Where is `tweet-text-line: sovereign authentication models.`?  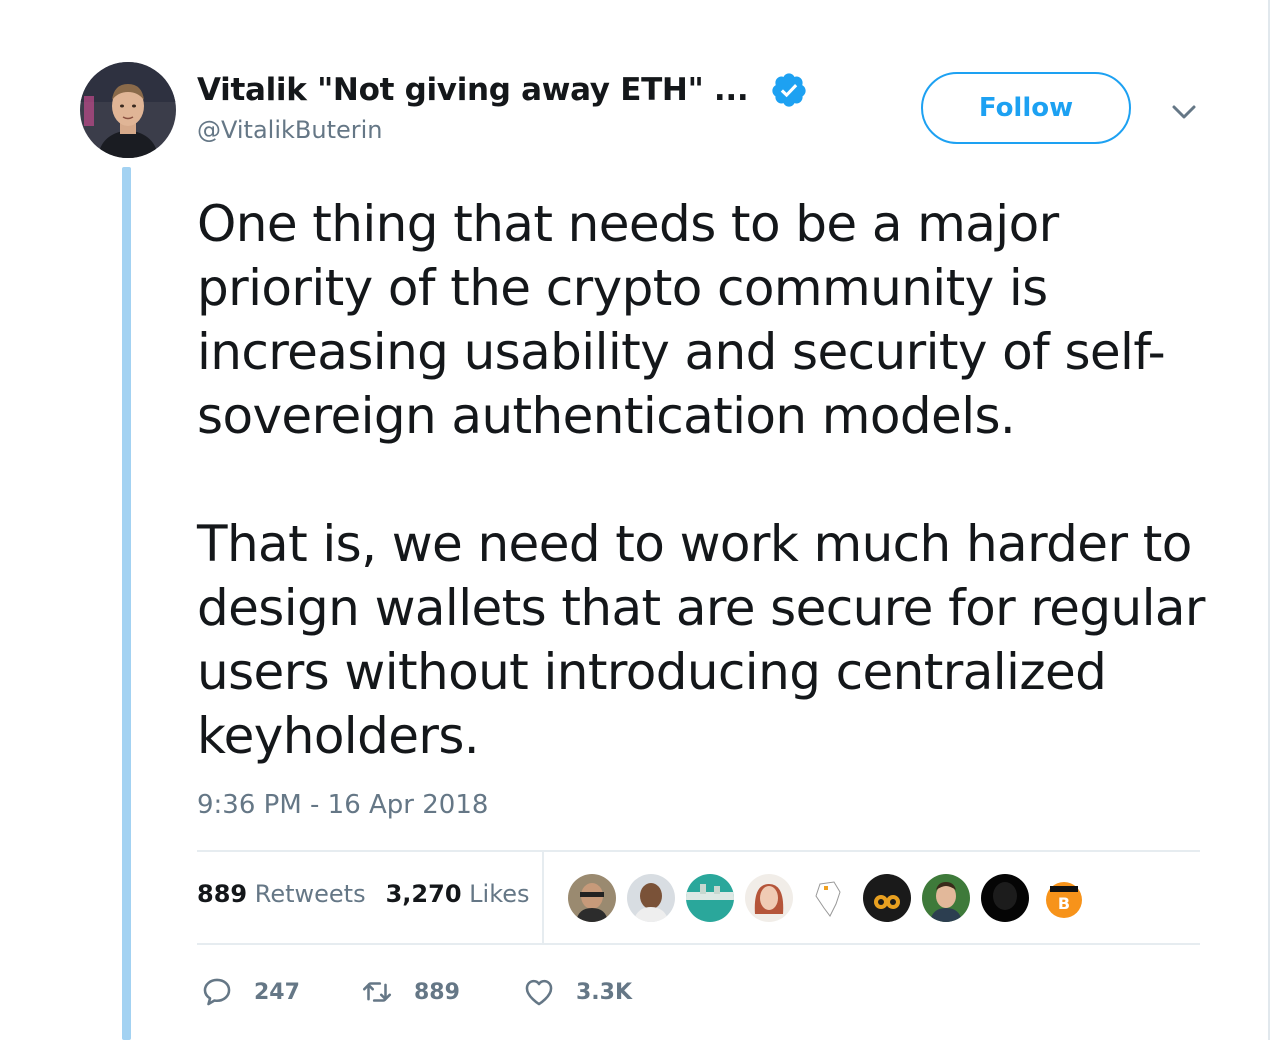 tweet-text-line: sovereign authentication models. is located at coordinates (606, 416).